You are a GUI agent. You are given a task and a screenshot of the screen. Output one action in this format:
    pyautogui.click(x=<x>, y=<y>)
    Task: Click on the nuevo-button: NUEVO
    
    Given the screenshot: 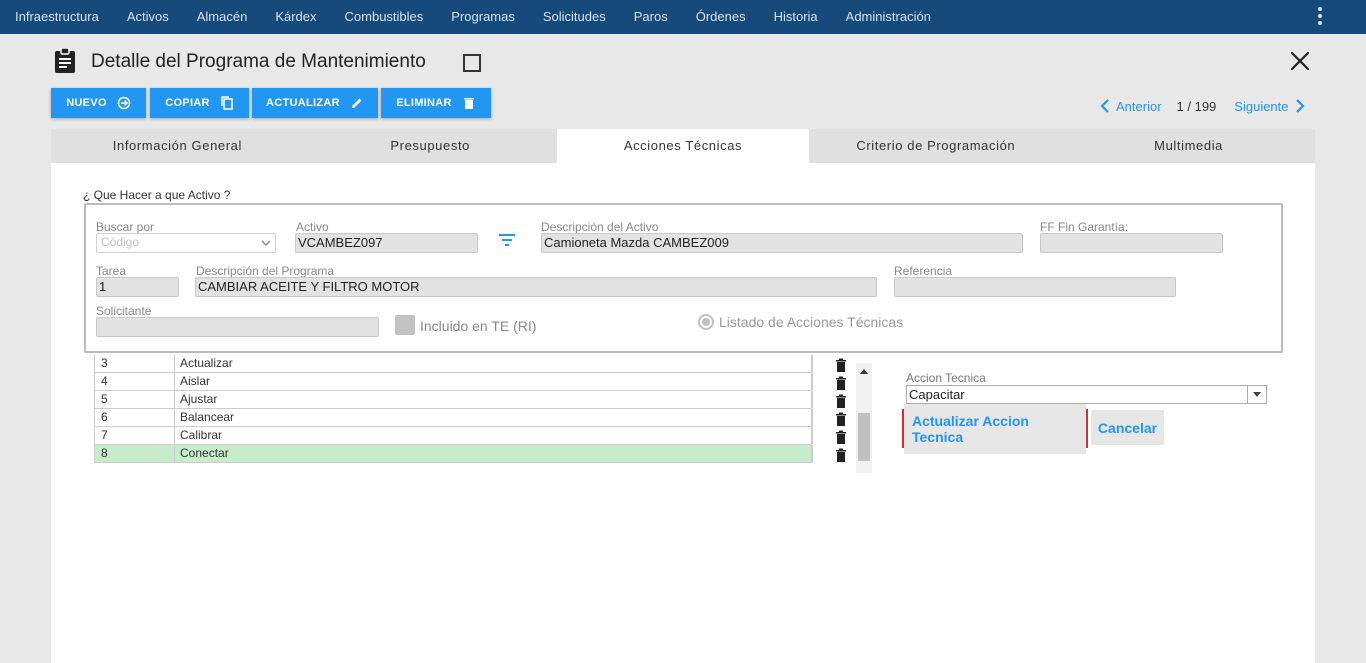 What is the action you would take?
    pyautogui.click(x=98, y=103)
    